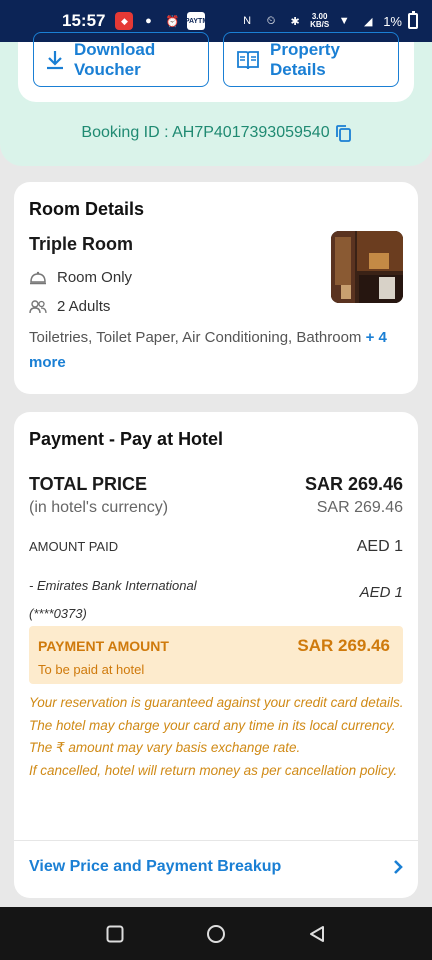 This screenshot has width=432, height=960. I want to click on back-icon, so click(317, 934).